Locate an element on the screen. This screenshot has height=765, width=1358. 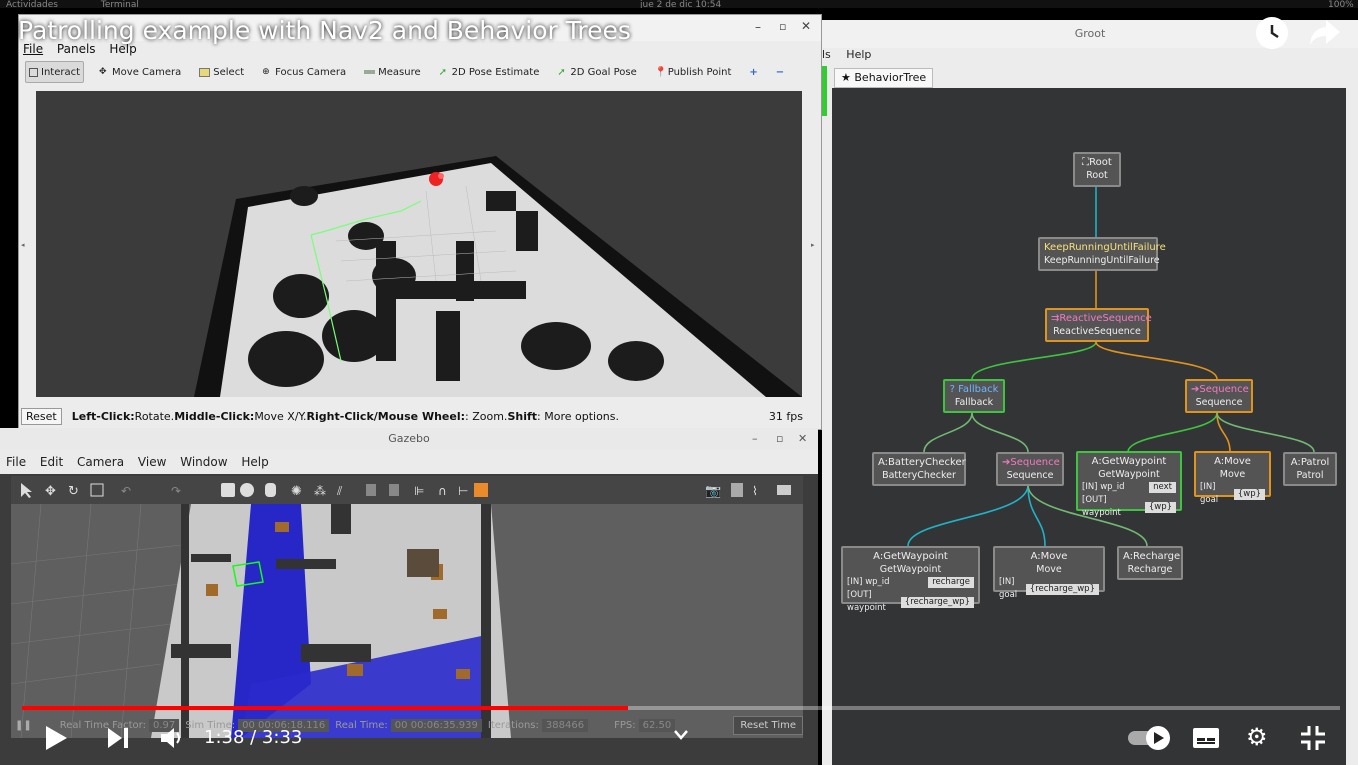
node-move: A:Move Move [IN] goal {wp} is located at coordinates (1232, 478).